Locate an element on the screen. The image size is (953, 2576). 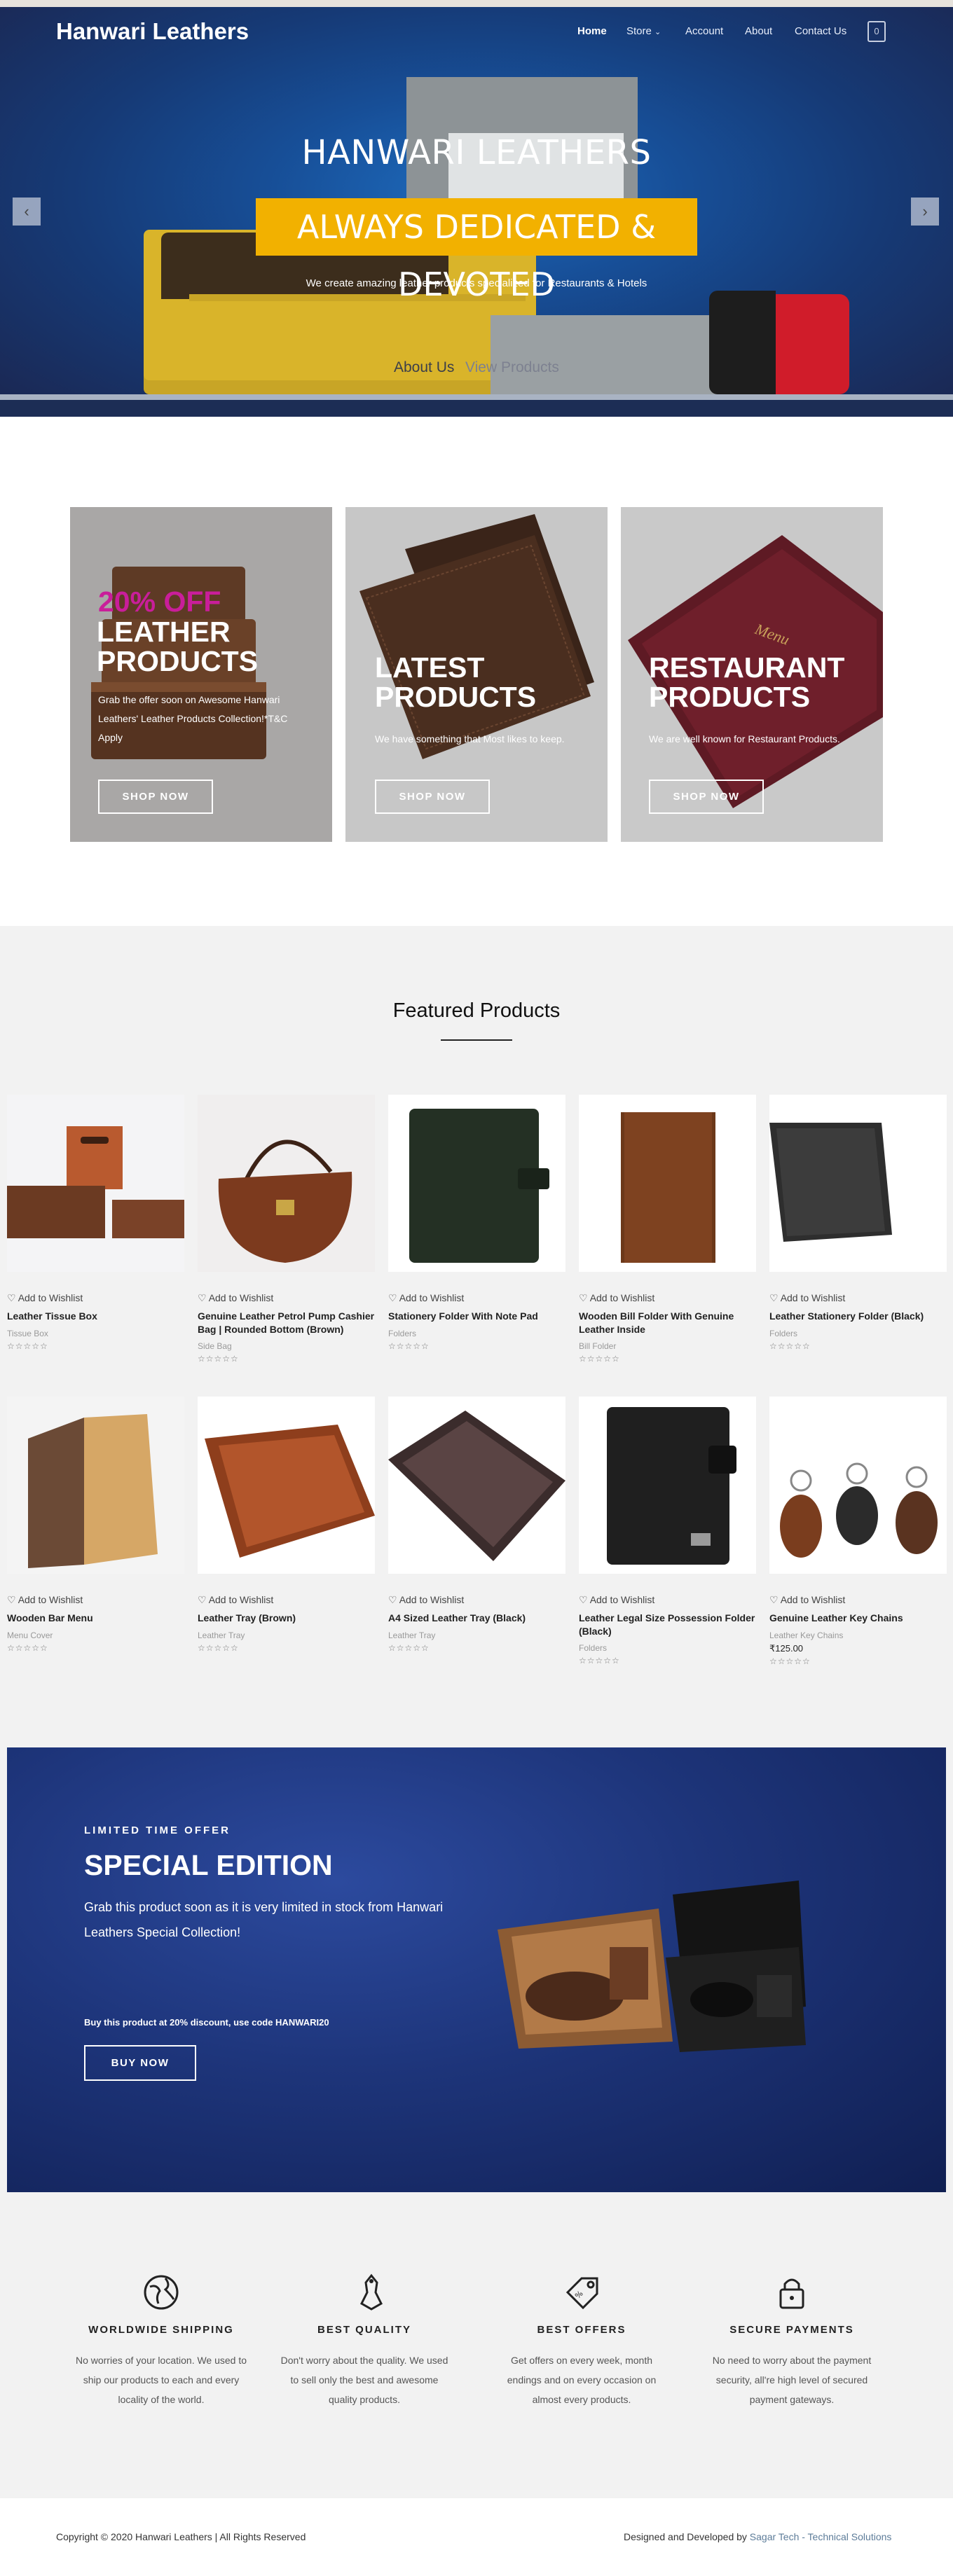
nav-home: Home is located at coordinates (592, 31).